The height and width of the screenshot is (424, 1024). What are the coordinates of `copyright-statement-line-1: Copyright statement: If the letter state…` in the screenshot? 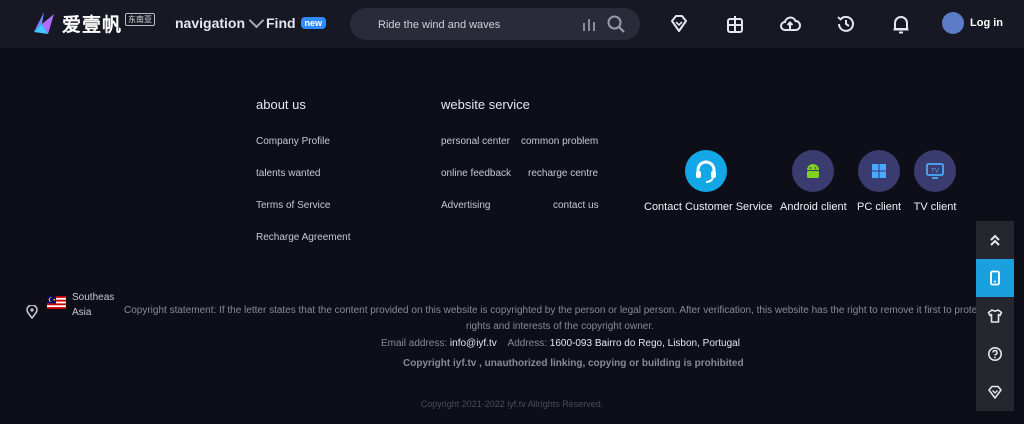 It's located at (555, 310).